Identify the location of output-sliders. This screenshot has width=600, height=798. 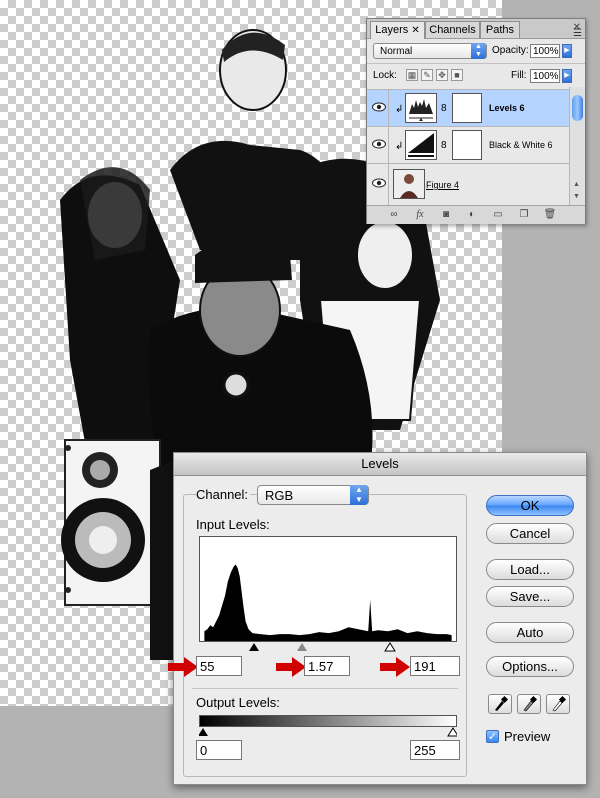
(328, 732).